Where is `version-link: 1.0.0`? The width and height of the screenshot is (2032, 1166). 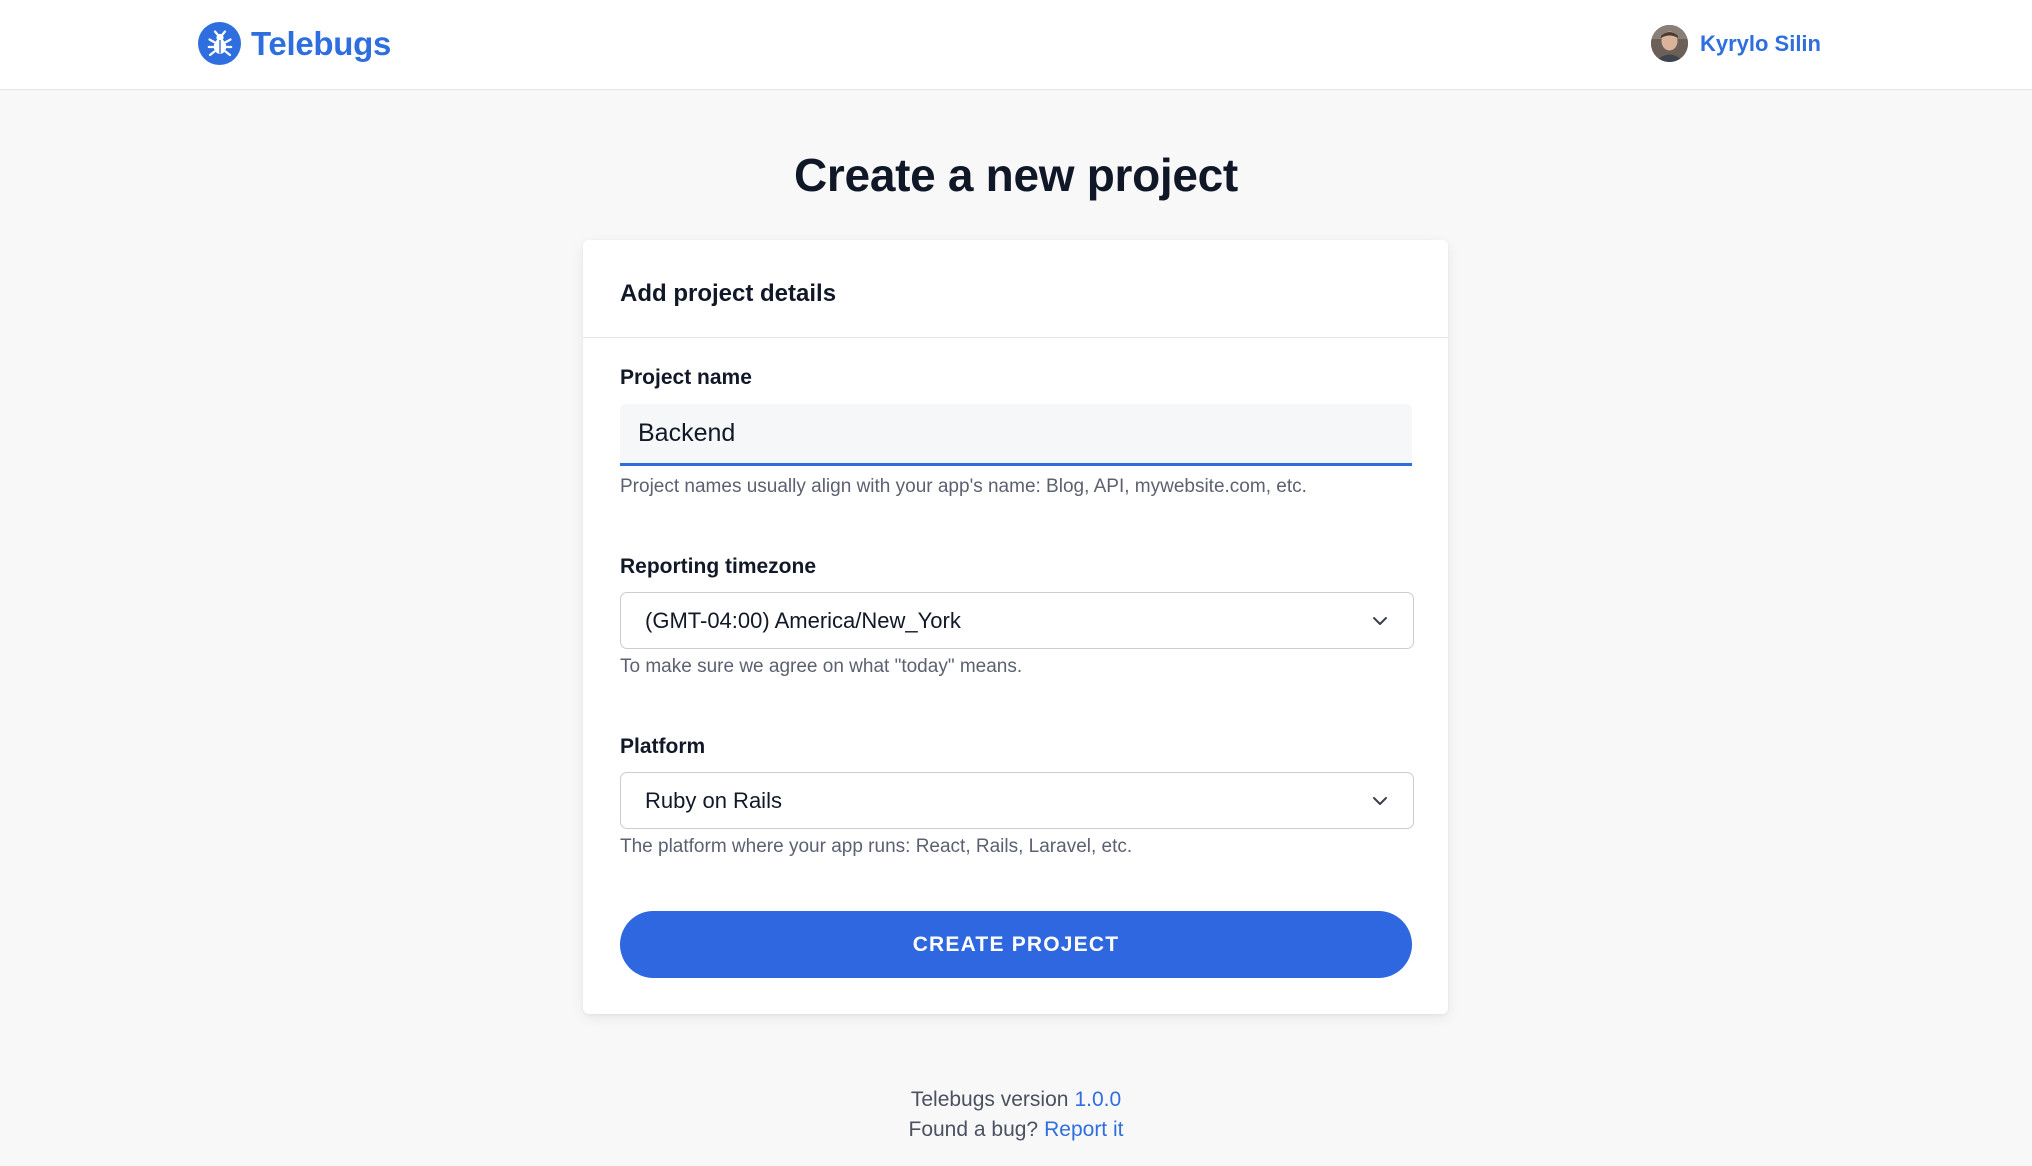 version-link: 1.0.0 is located at coordinates (1097, 1099).